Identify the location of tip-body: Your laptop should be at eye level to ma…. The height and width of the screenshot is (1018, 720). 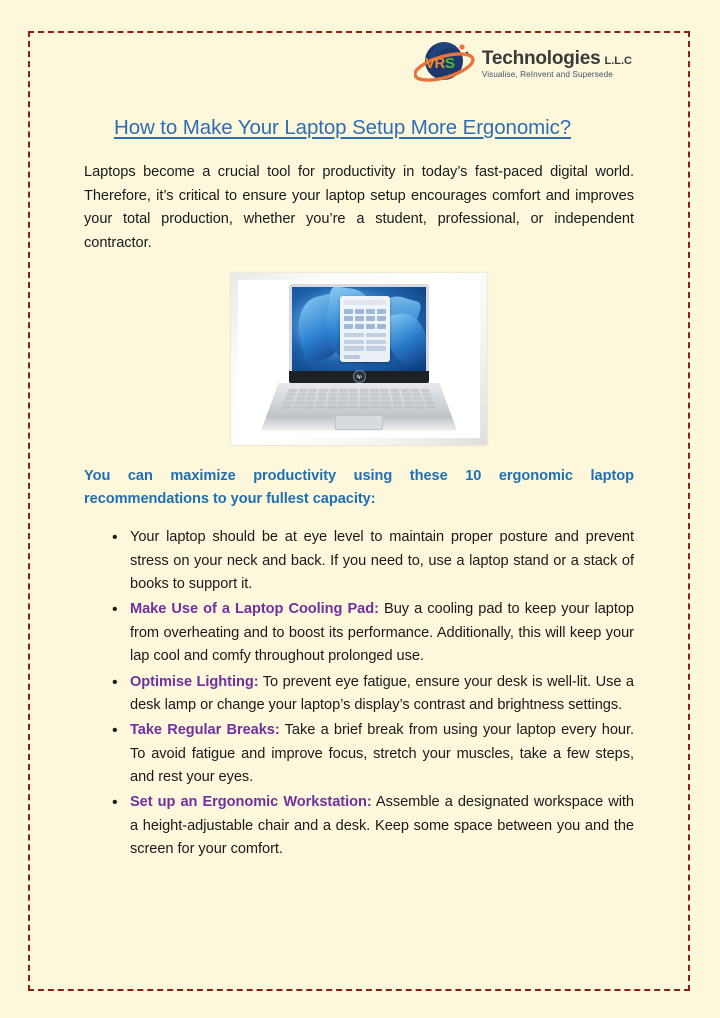
(382, 561).